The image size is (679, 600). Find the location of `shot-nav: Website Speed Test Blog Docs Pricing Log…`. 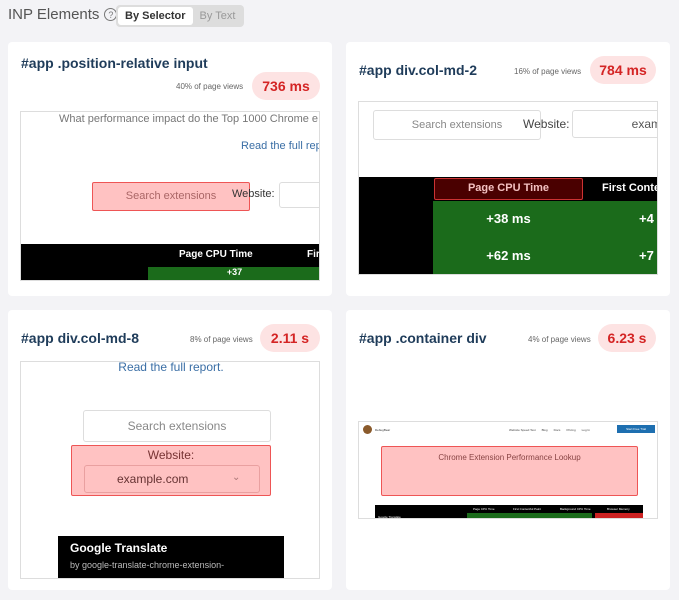

shot-nav: Website Speed Test Blog Docs Pricing Log… is located at coordinates (549, 430).